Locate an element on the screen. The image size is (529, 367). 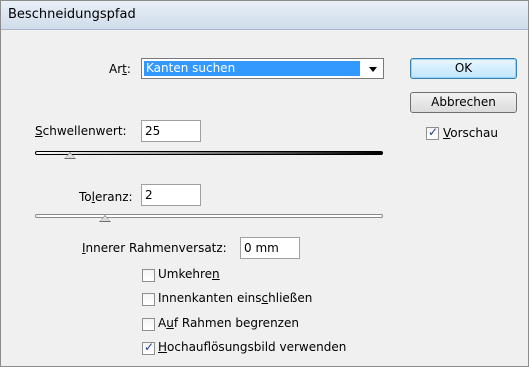
toleranz-slider-track is located at coordinates (209, 216).